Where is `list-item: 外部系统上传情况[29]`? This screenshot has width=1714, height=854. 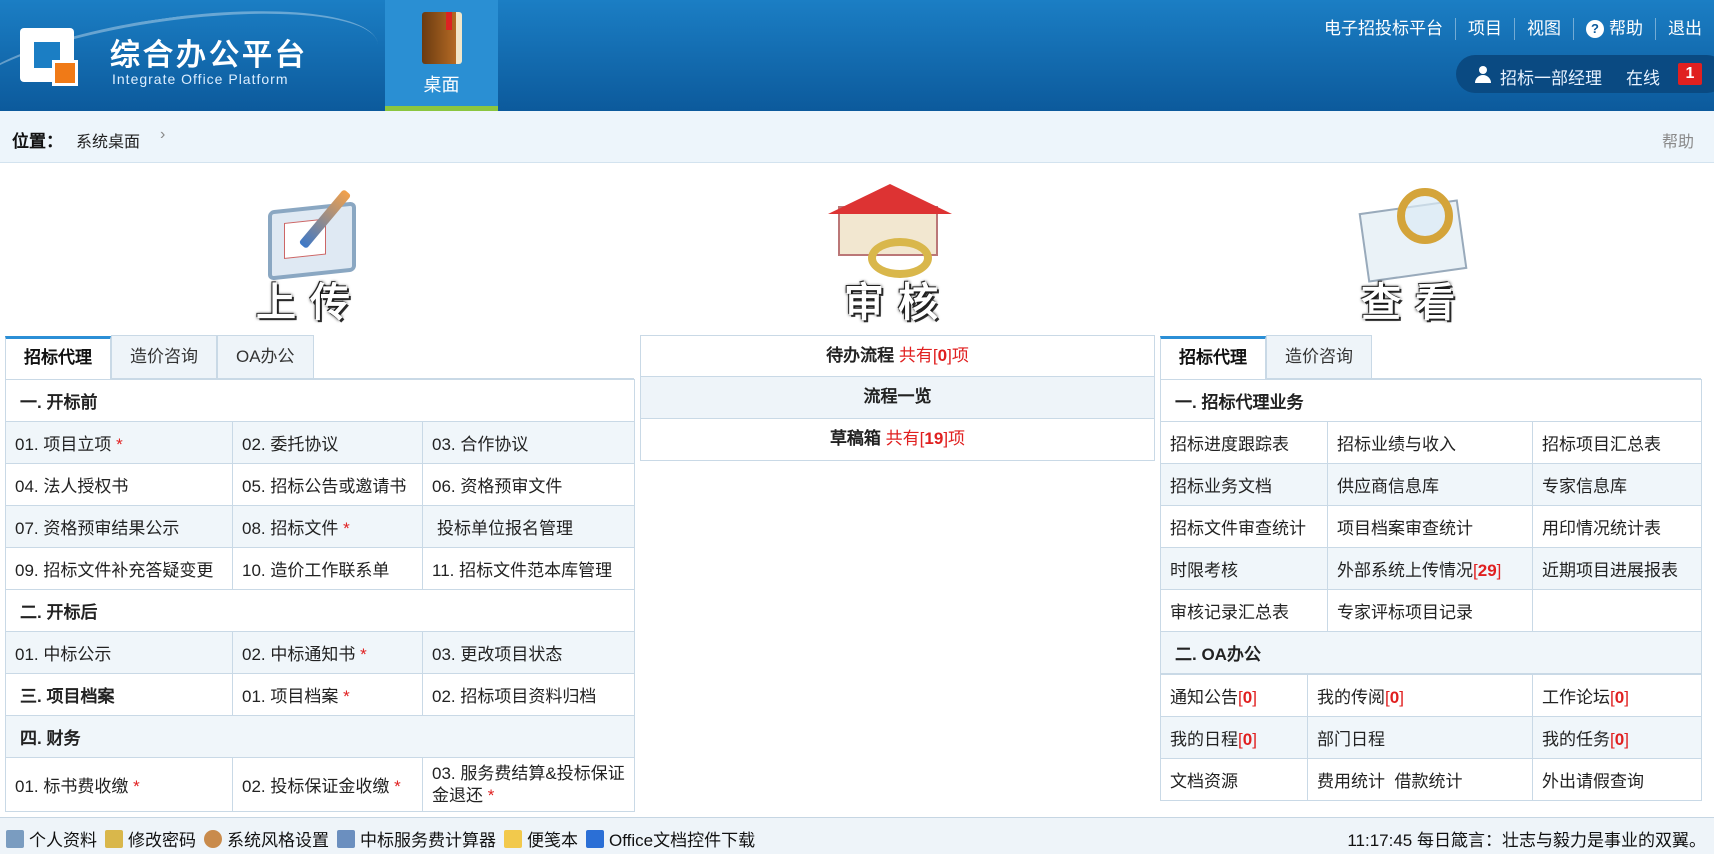 list-item: 外部系统上传情况[29] is located at coordinates (1430, 568).